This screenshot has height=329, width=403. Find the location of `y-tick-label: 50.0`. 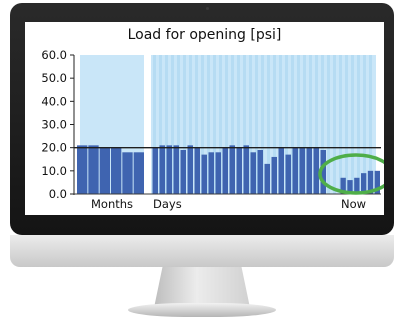

y-tick-label: 50.0 is located at coordinates (54, 78).